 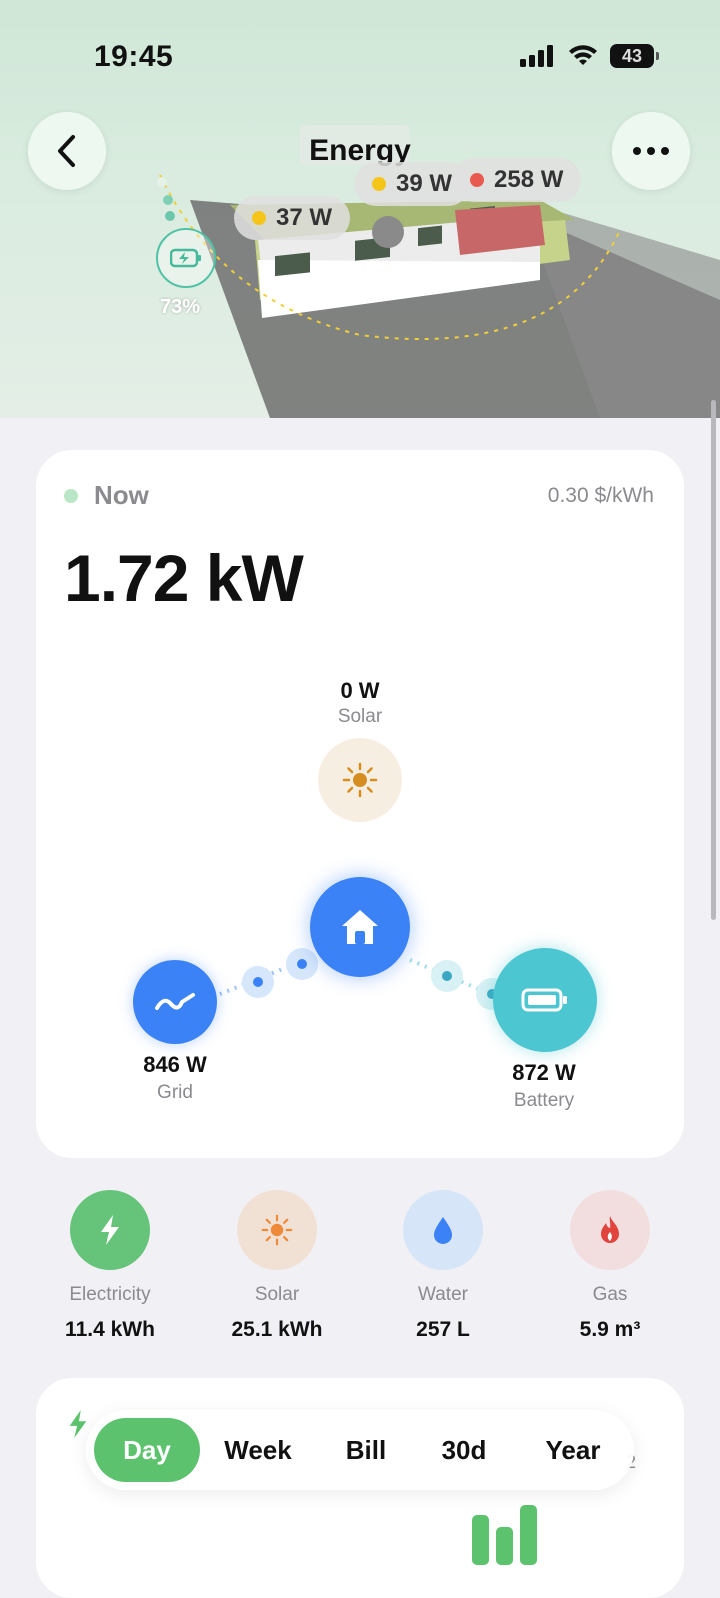 I want to click on device-power-value: 39 W, so click(x=424, y=183).